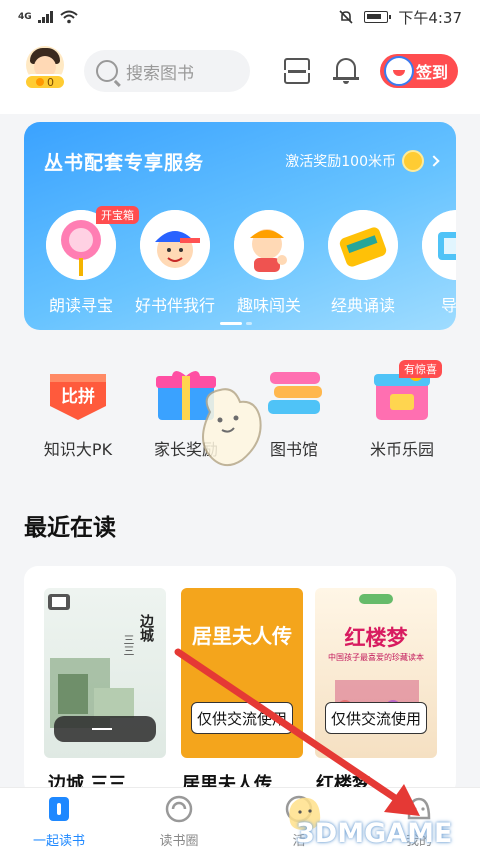 The image size is (480, 853). I want to click on quick-label: 知识大PK, so click(78, 449).